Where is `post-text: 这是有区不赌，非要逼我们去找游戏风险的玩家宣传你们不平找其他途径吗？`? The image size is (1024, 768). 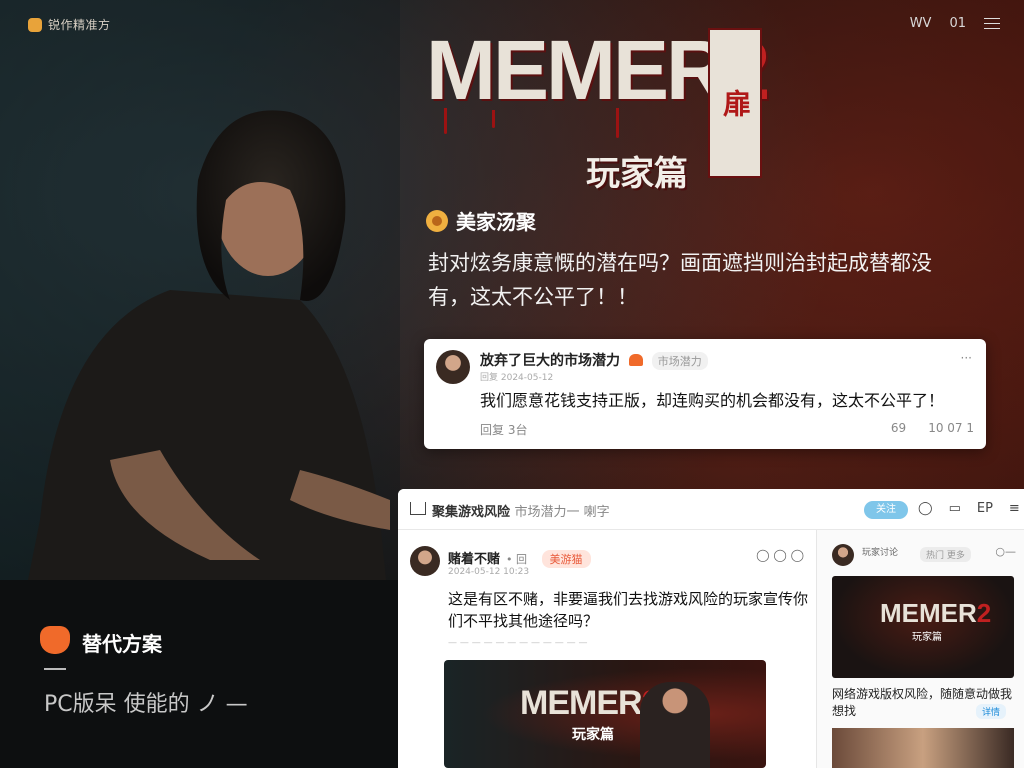
post-text: 这是有区不赌，非要逼我们去找游戏风险的玩家宣传你们不平找其他途径吗？ is located at coordinates (628, 610).